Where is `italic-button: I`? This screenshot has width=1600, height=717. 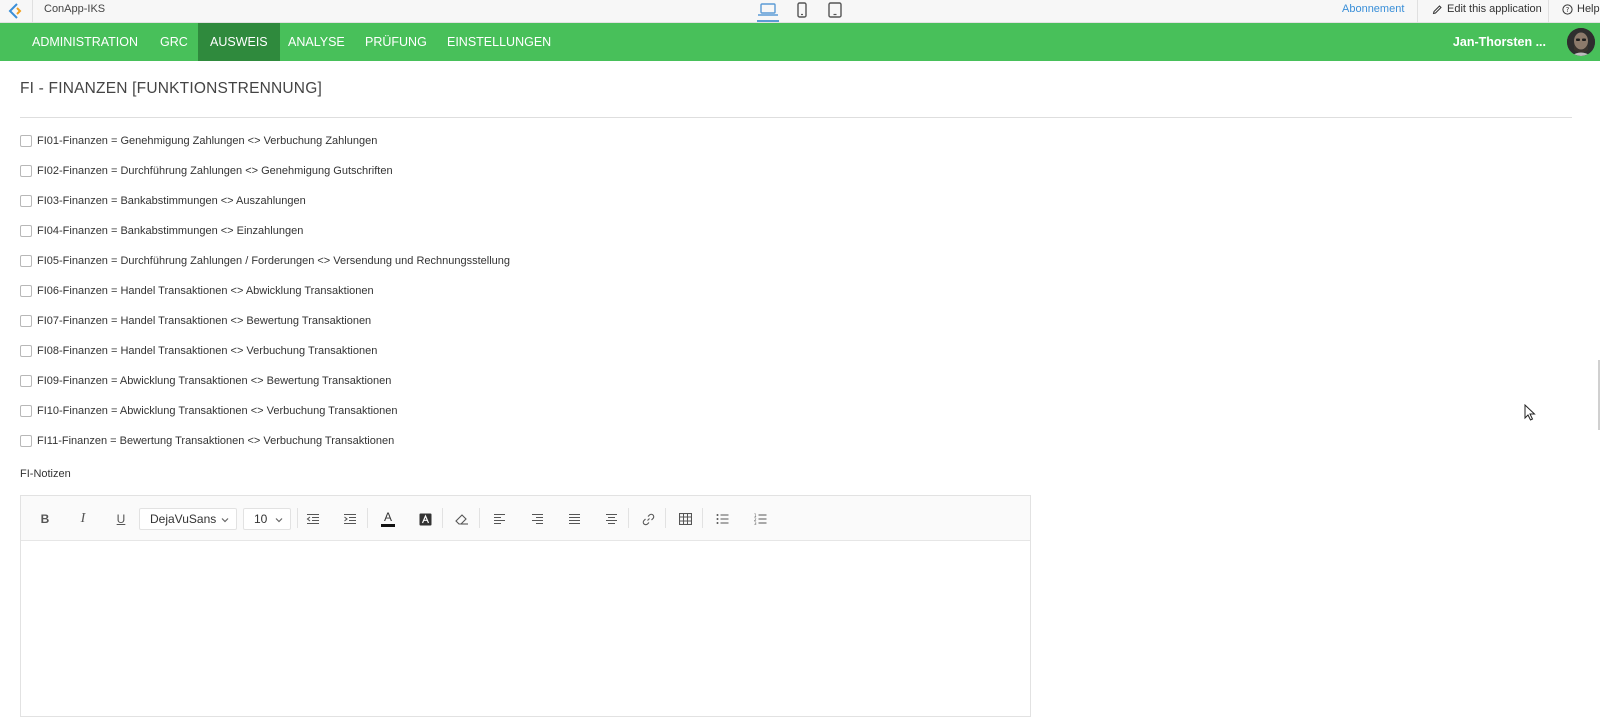 italic-button: I is located at coordinates (83, 519).